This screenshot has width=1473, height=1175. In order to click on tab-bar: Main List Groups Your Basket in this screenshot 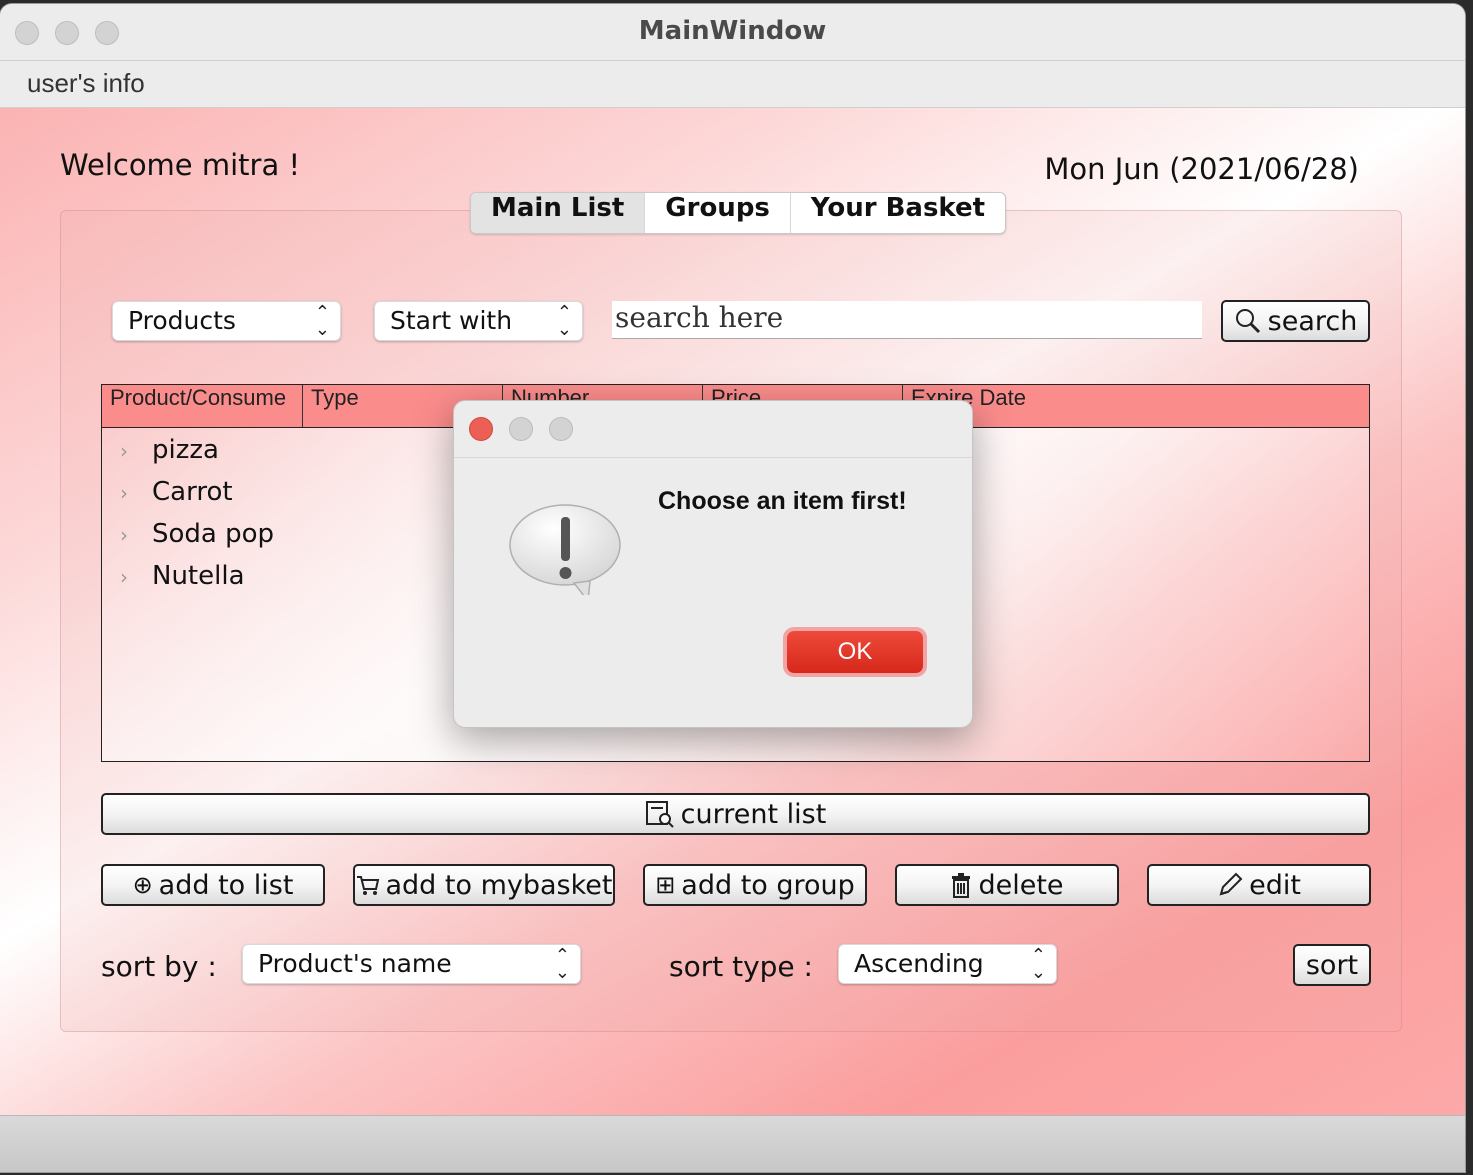, I will do `click(738, 213)`.